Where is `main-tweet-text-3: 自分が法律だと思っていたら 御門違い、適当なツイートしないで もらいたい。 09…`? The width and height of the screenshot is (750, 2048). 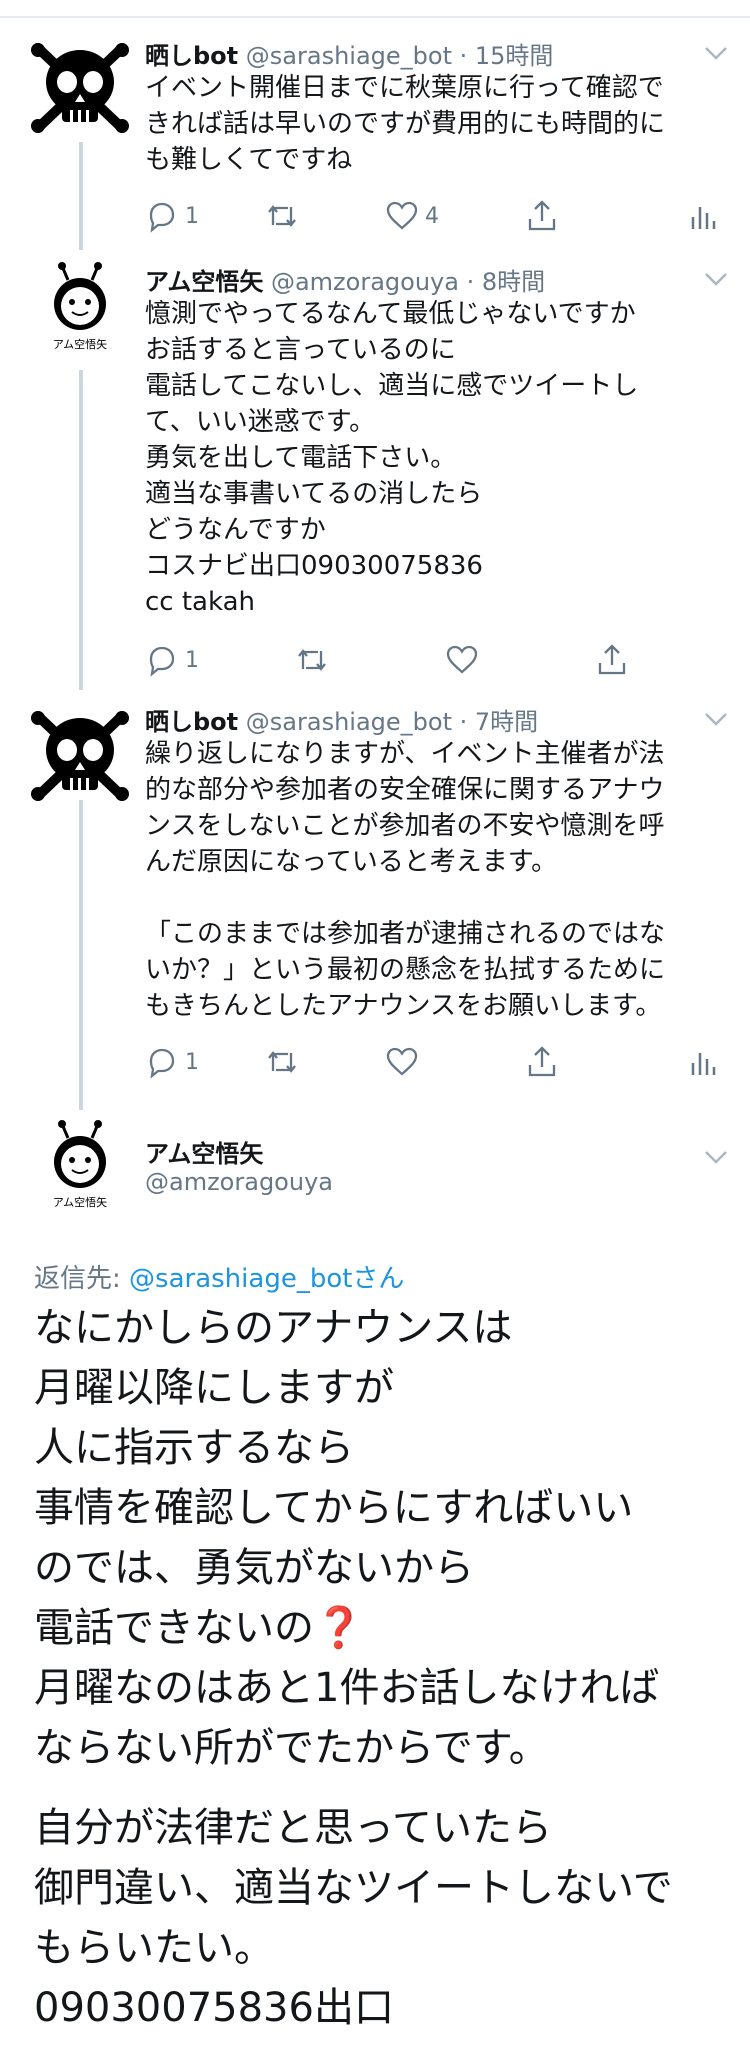 main-tweet-text-3: 自分が法律だと思っていたら 御門違い、適当なツイートしないで もらいたい。 09… is located at coordinates (353, 1918).